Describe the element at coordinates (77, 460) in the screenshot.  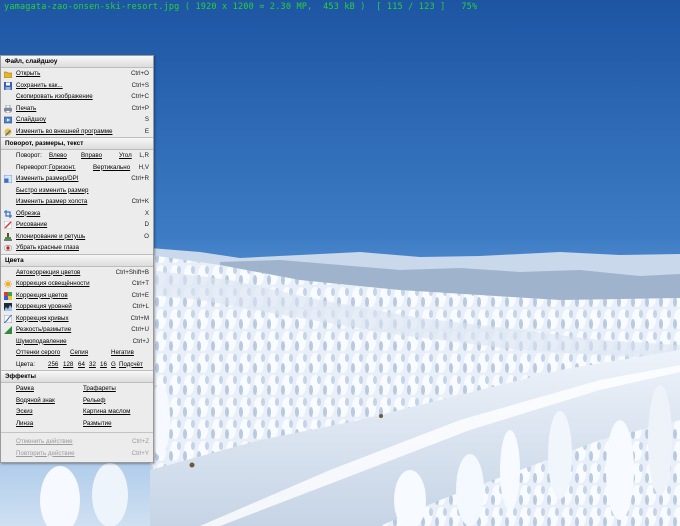
I see `menu-bottom-padding` at that location.